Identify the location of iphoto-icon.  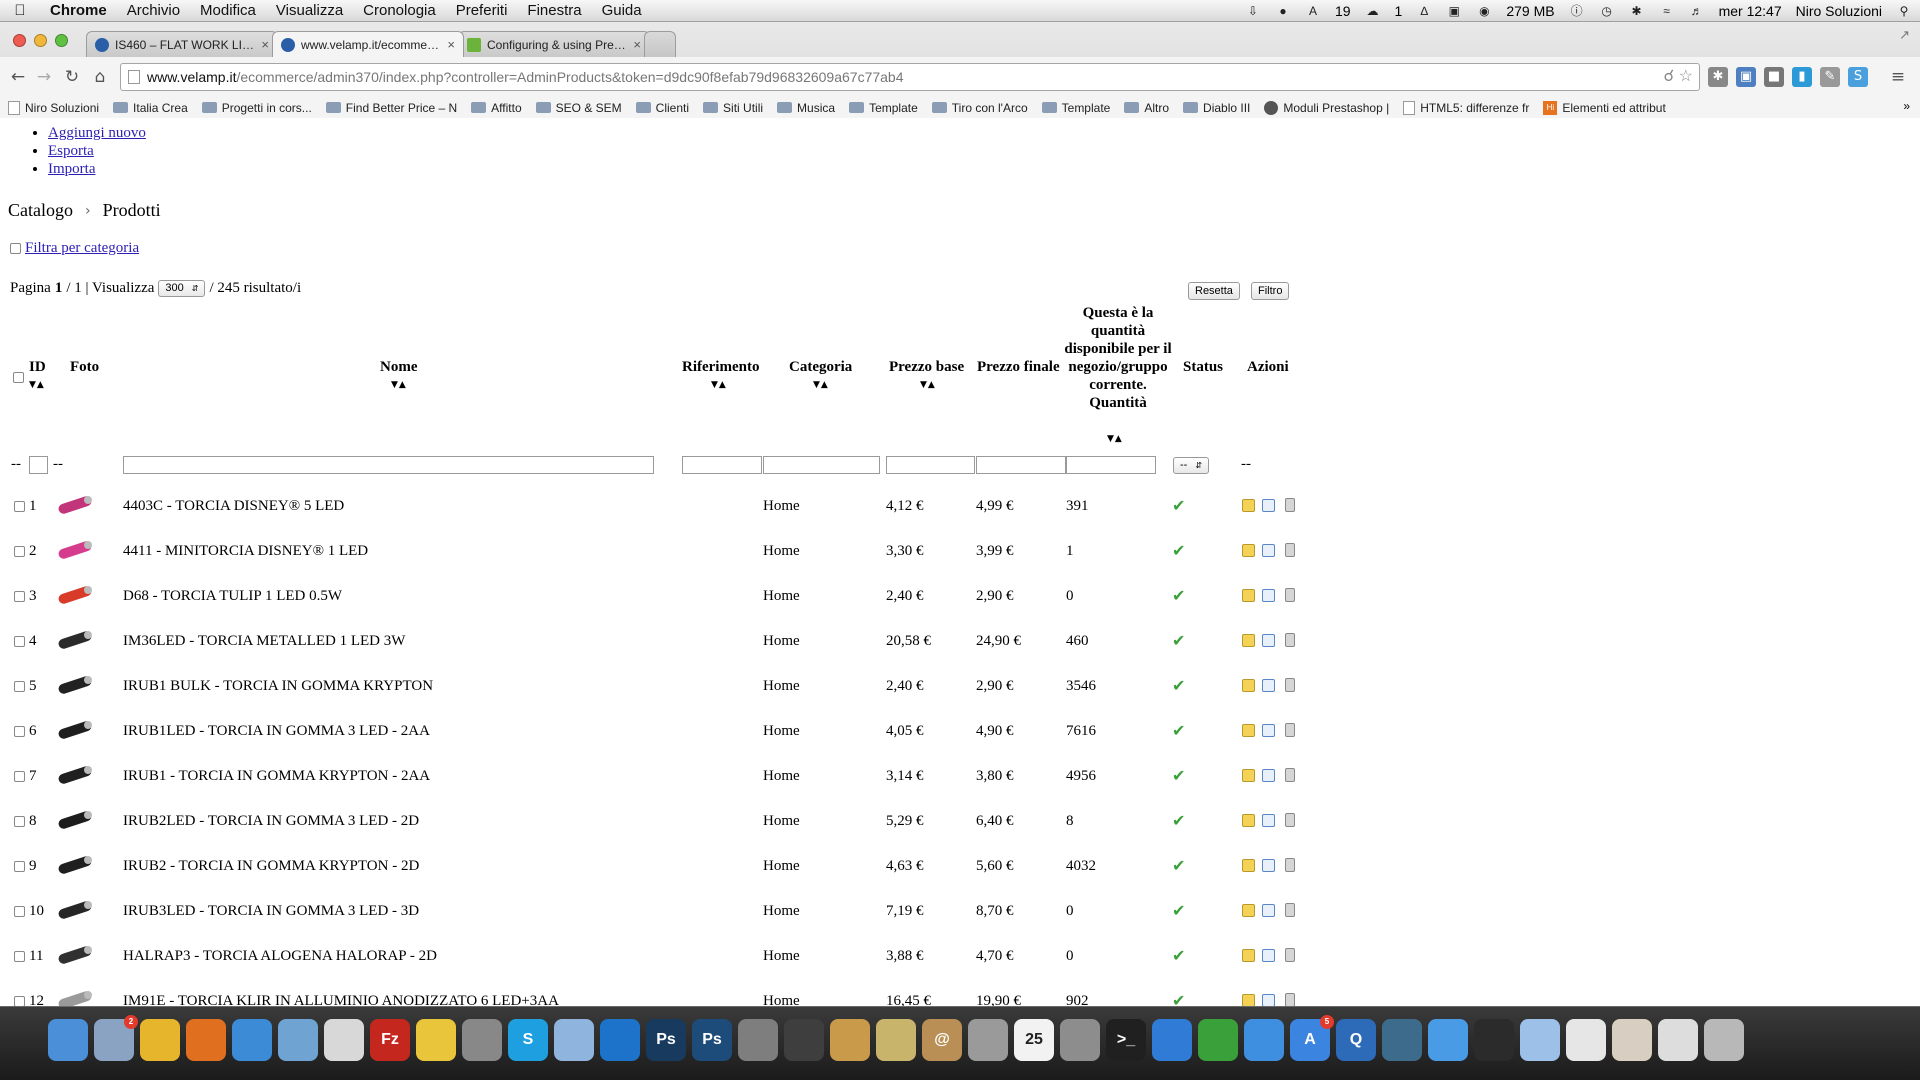
(850, 1040).